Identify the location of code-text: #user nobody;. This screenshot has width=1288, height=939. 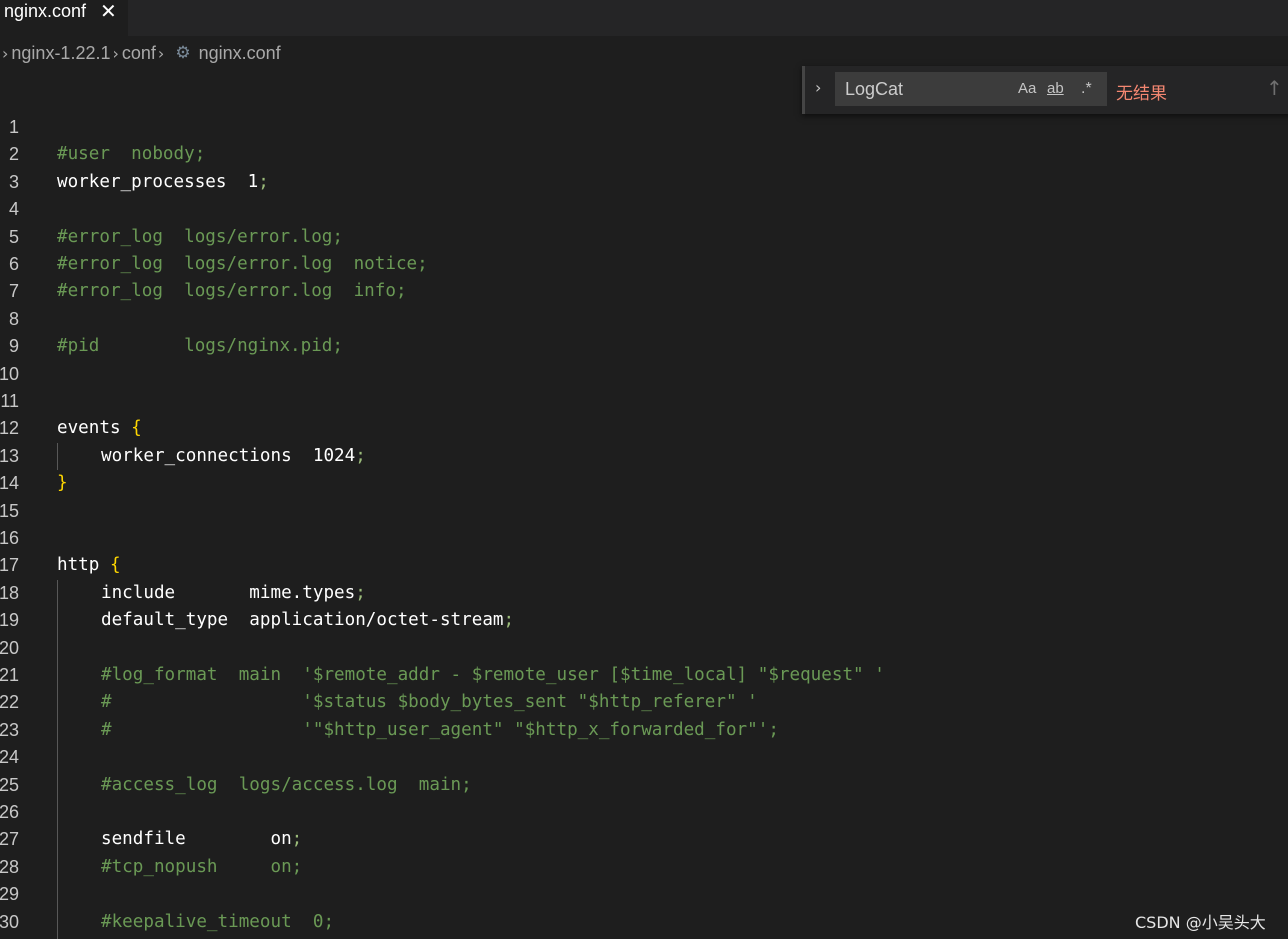
(131, 154).